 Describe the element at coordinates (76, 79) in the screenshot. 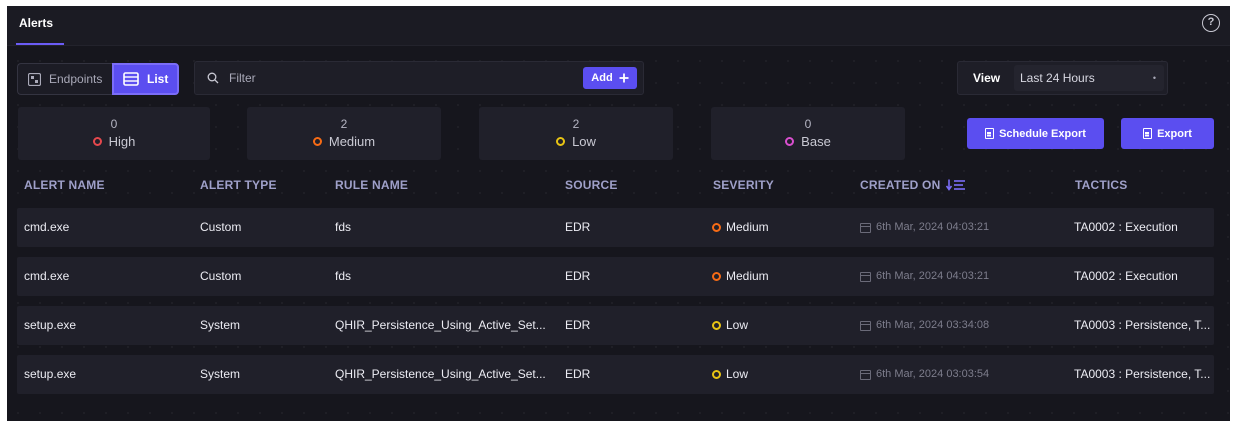

I see `endpoints-label: Endpoints` at that location.